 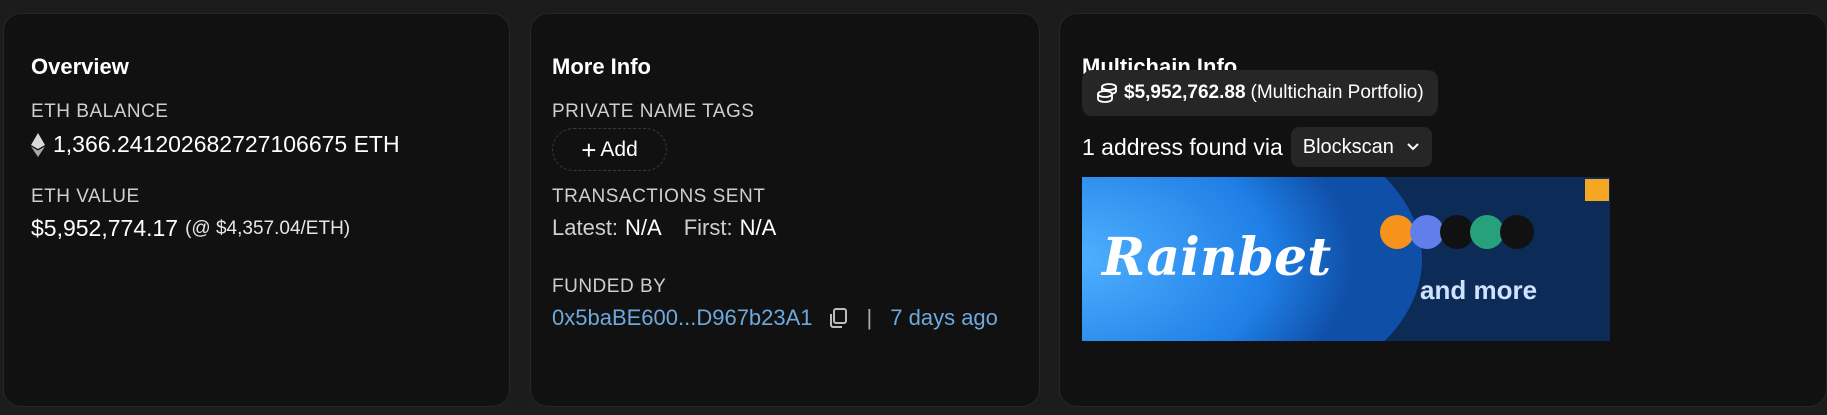 I want to click on add-name-tag-button: + Add, so click(x=609, y=149).